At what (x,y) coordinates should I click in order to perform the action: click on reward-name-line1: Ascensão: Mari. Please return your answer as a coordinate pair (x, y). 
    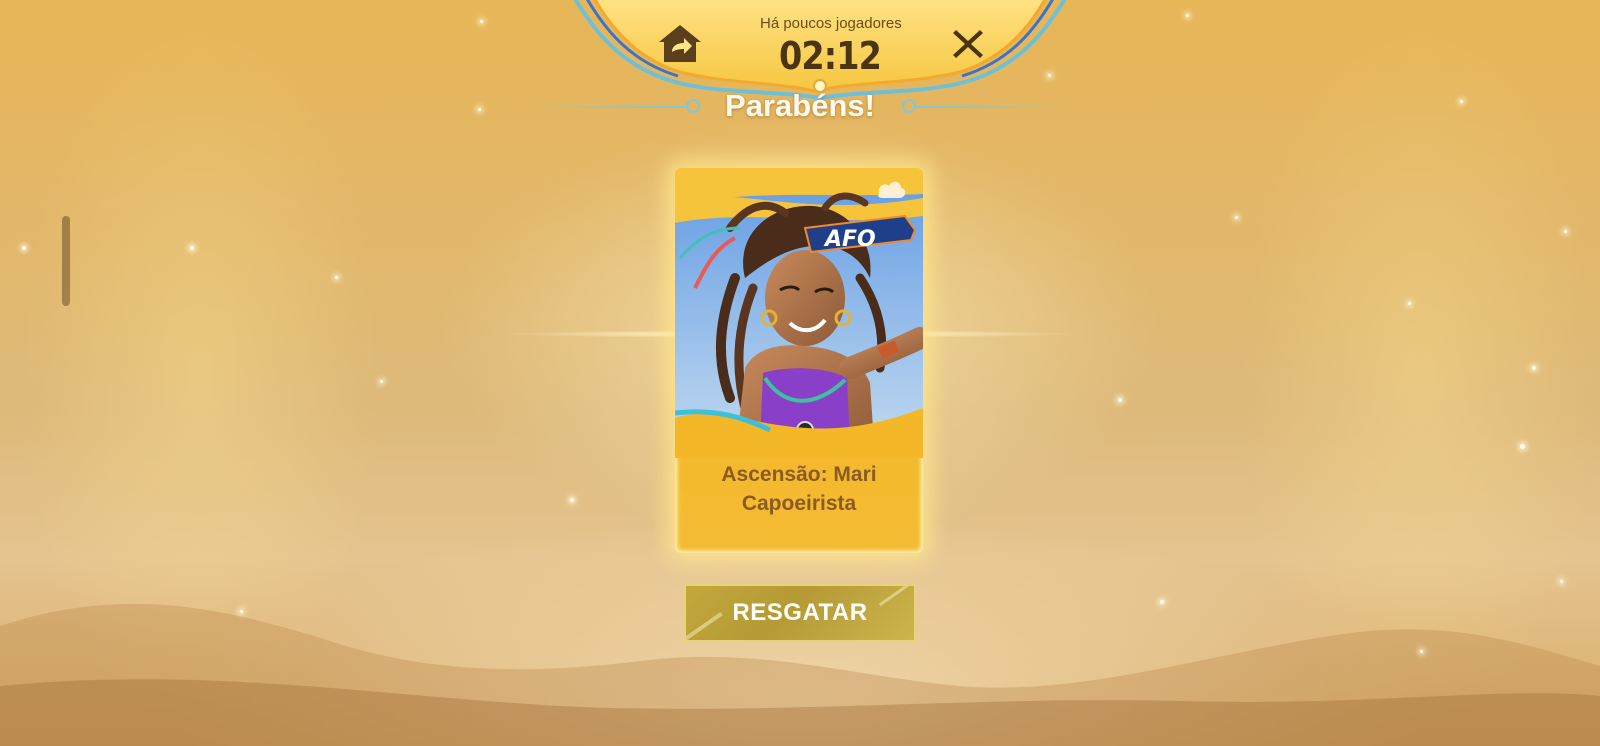
    Looking at the image, I should click on (799, 474).